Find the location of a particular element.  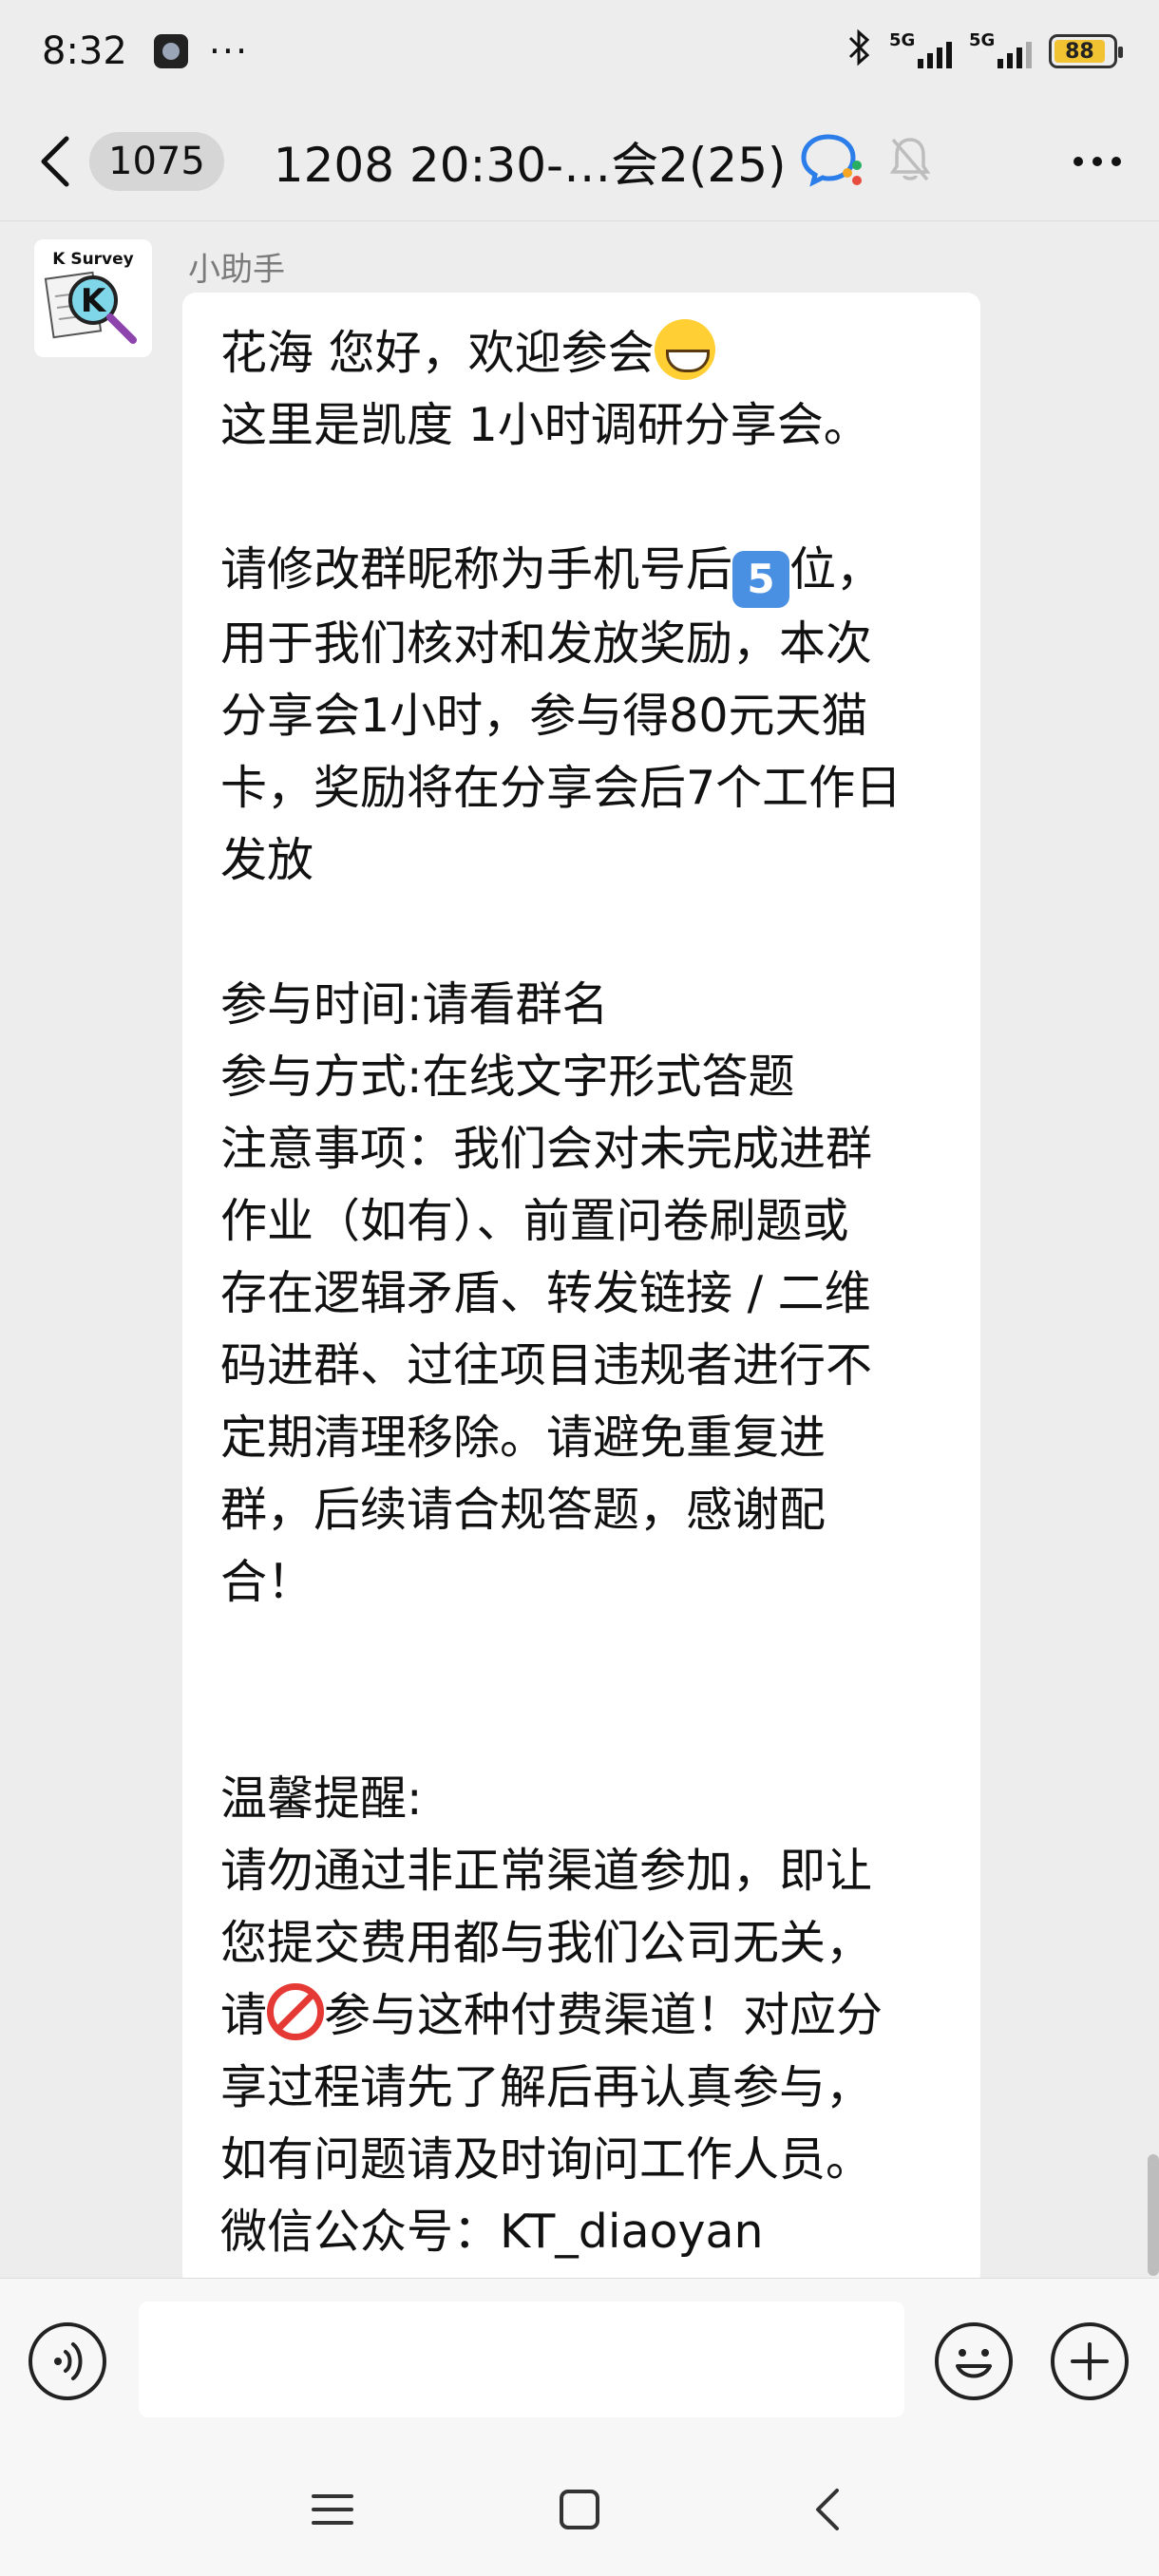

header-divider is located at coordinates (579, 220).